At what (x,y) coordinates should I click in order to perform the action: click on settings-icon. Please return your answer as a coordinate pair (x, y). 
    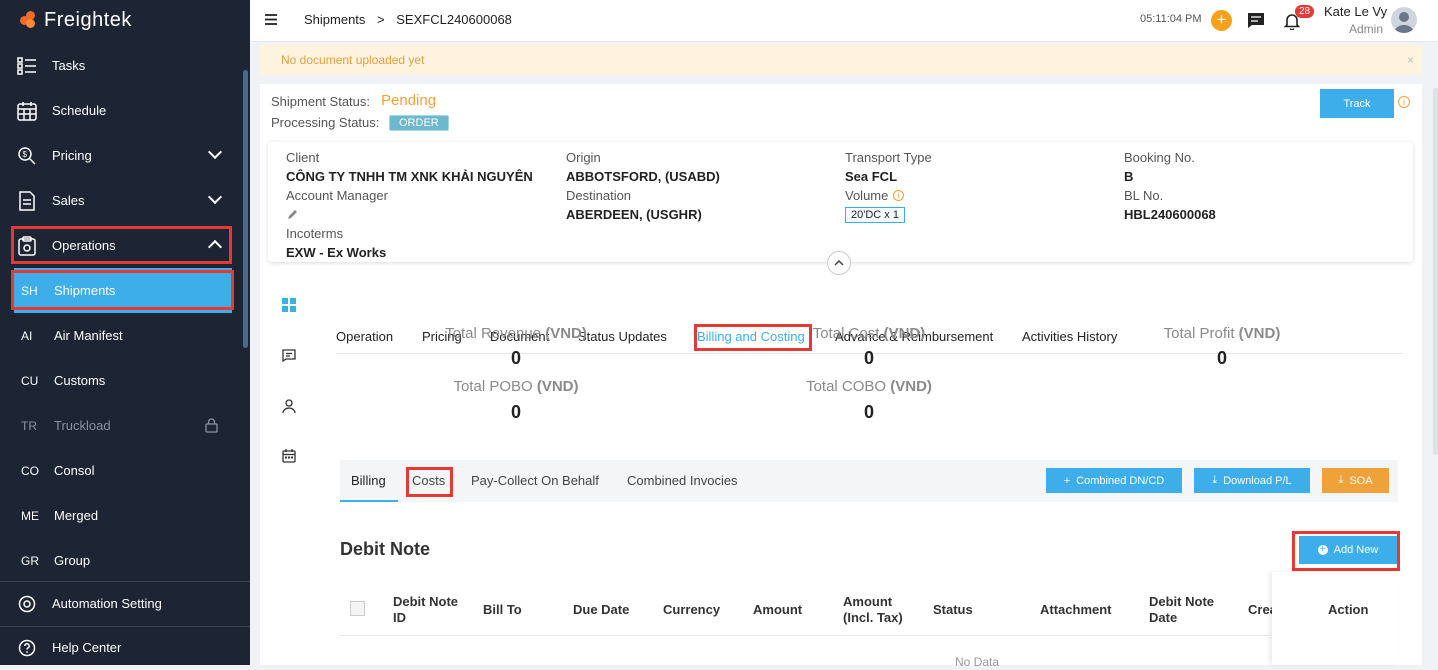
    Looking at the image, I should click on (27, 604).